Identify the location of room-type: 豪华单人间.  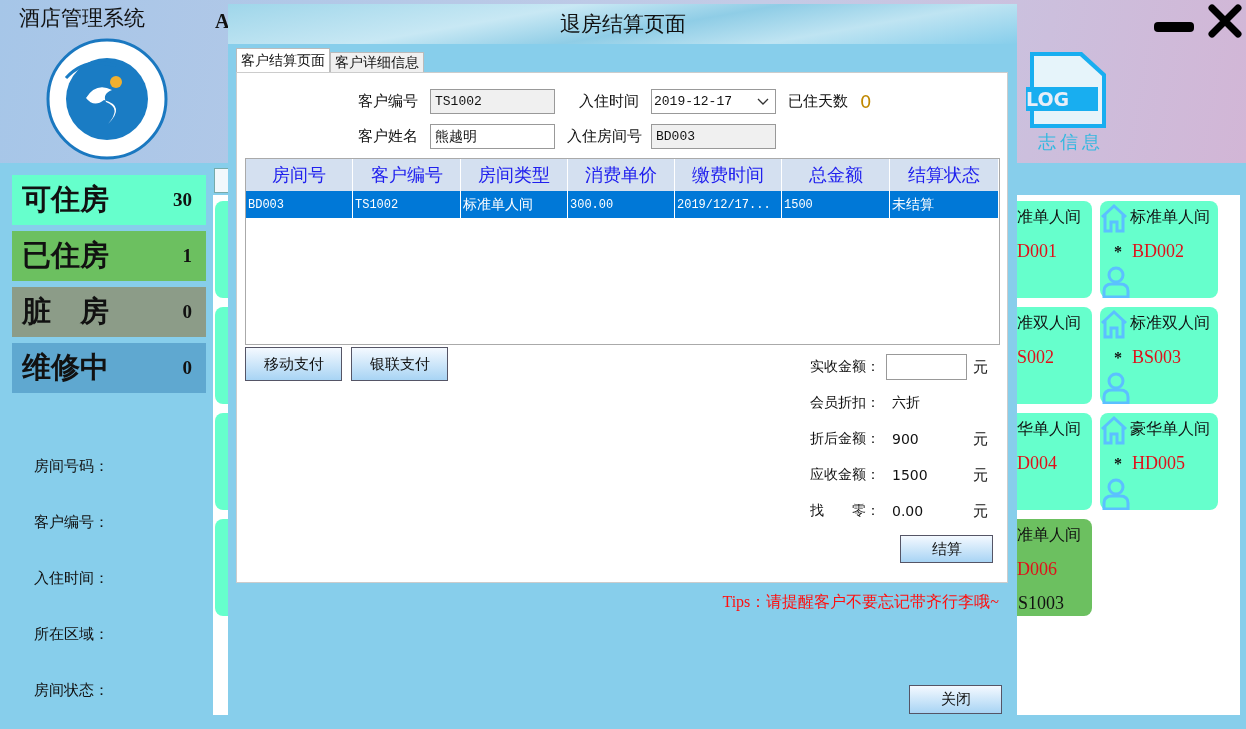
(1170, 429).